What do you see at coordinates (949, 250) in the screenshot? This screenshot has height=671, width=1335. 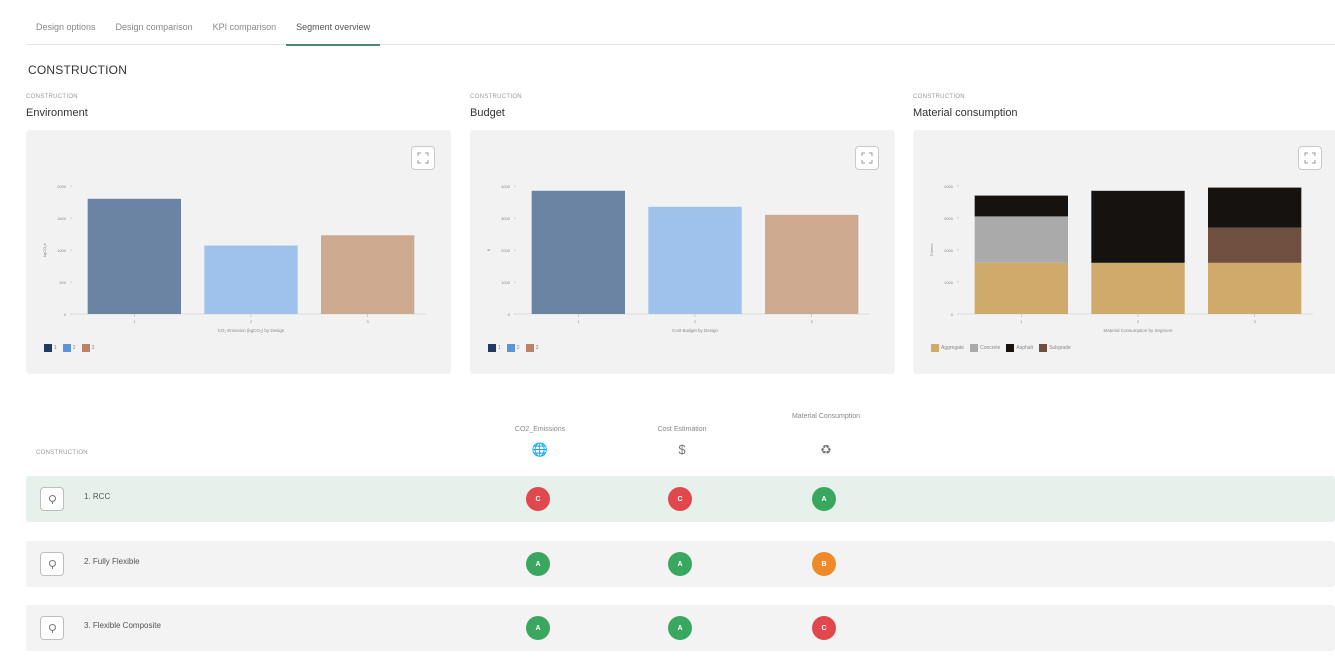 I see `y-tick-label: 2000` at bounding box center [949, 250].